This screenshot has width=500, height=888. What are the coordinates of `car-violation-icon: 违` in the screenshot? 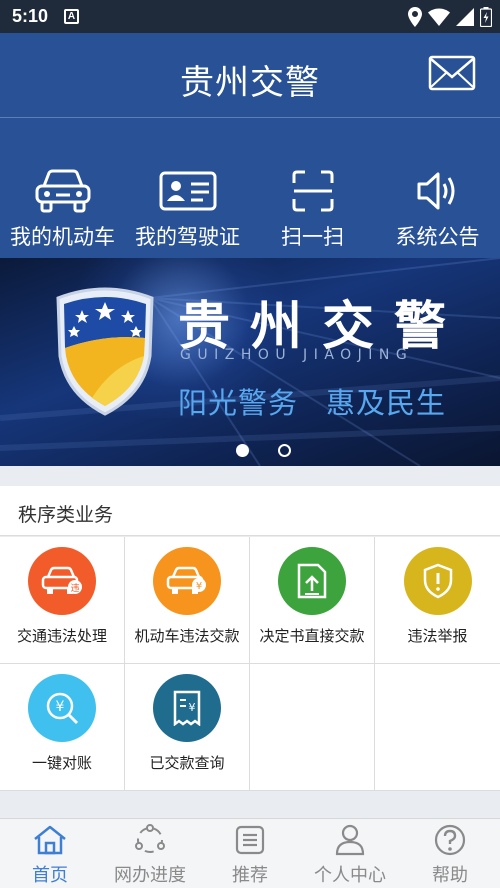 It's located at (62, 581).